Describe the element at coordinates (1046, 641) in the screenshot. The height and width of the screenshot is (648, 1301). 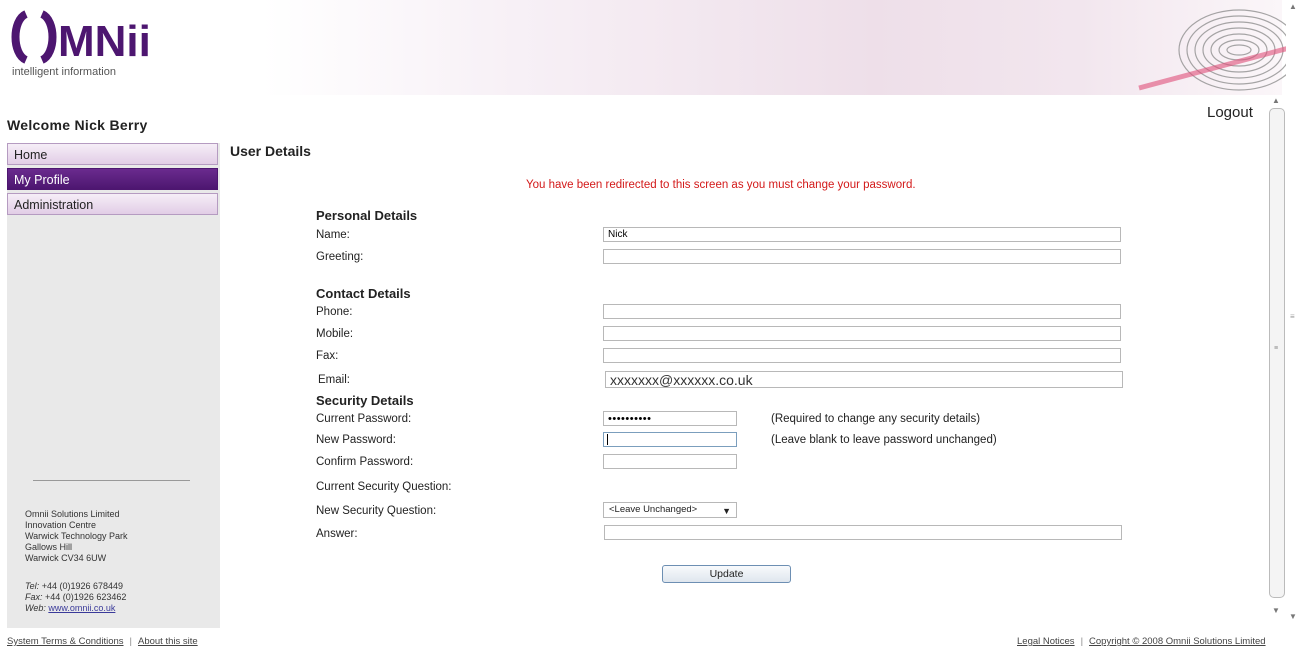
I see `legal-link: Legal Notices` at that location.